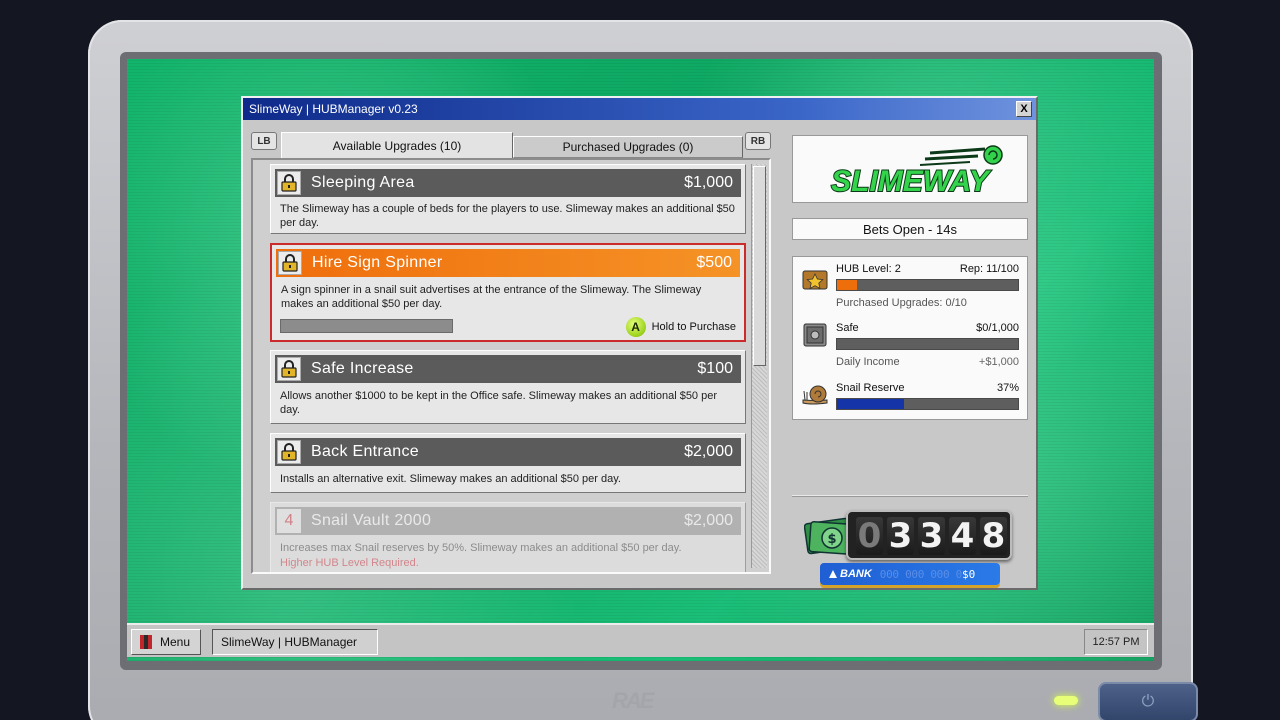  I want to click on cash-digit: 0, so click(869, 536).